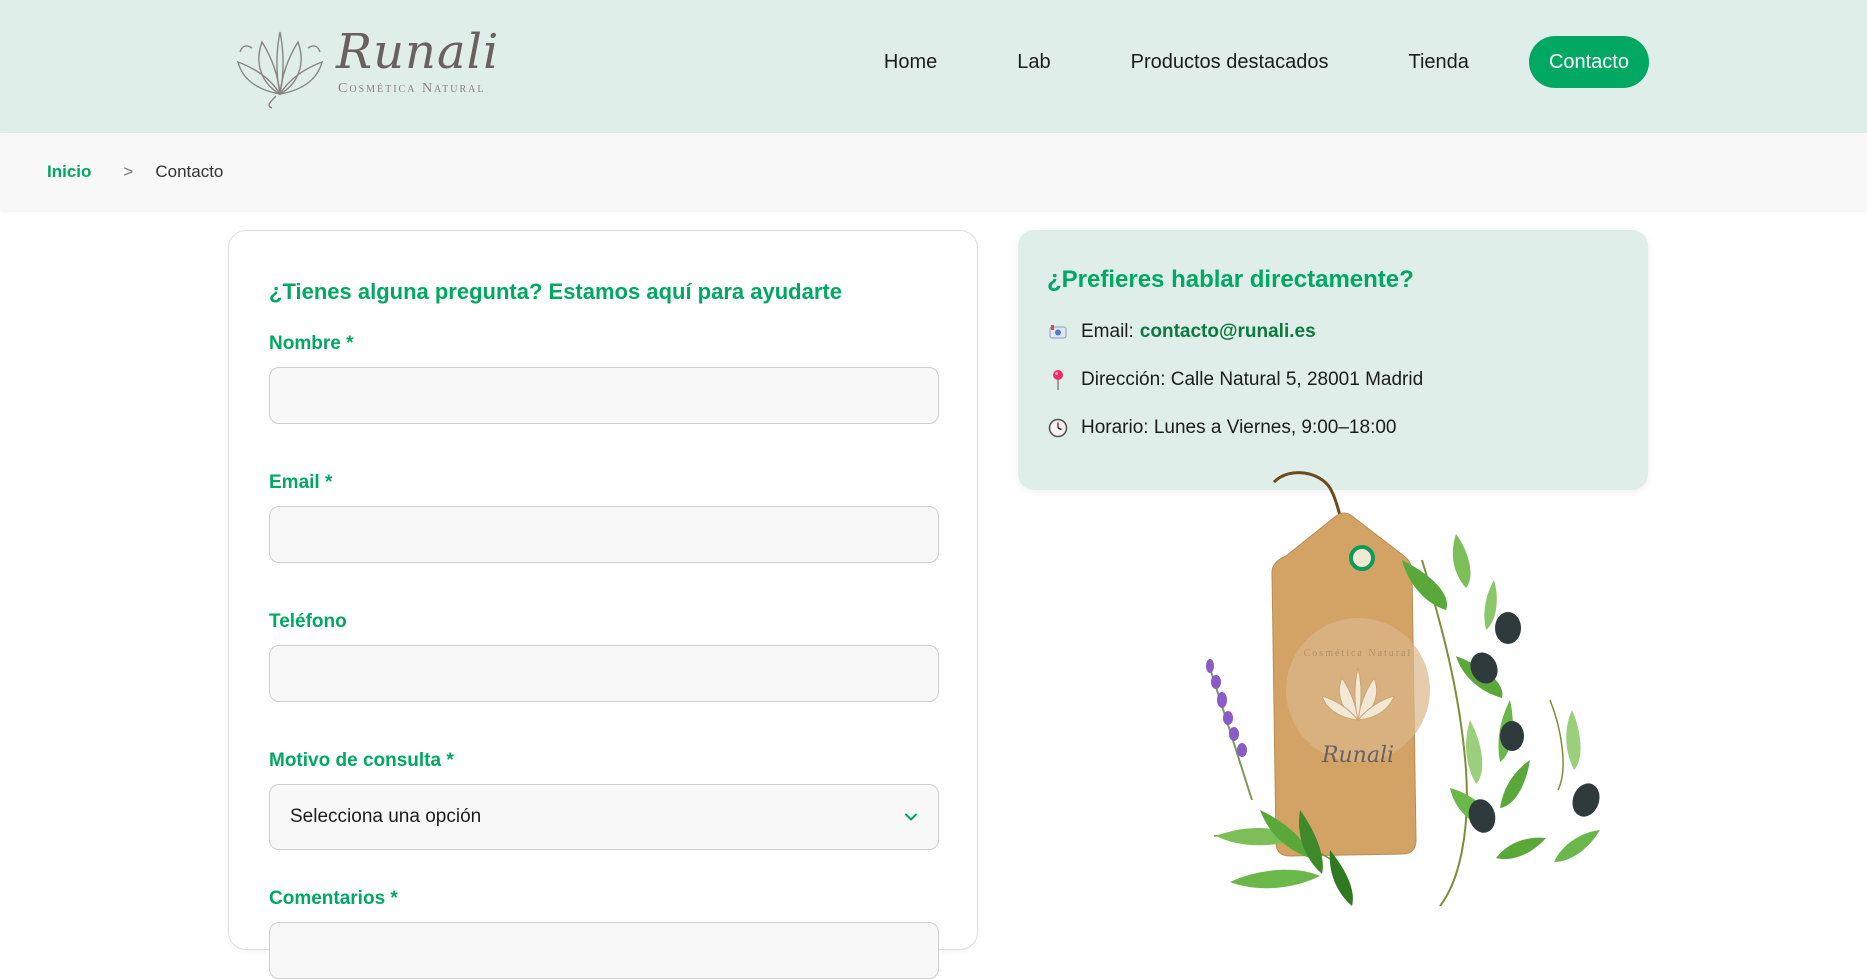  Describe the element at coordinates (1439, 62) in the screenshot. I see `nav-shop: Tienda` at that location.